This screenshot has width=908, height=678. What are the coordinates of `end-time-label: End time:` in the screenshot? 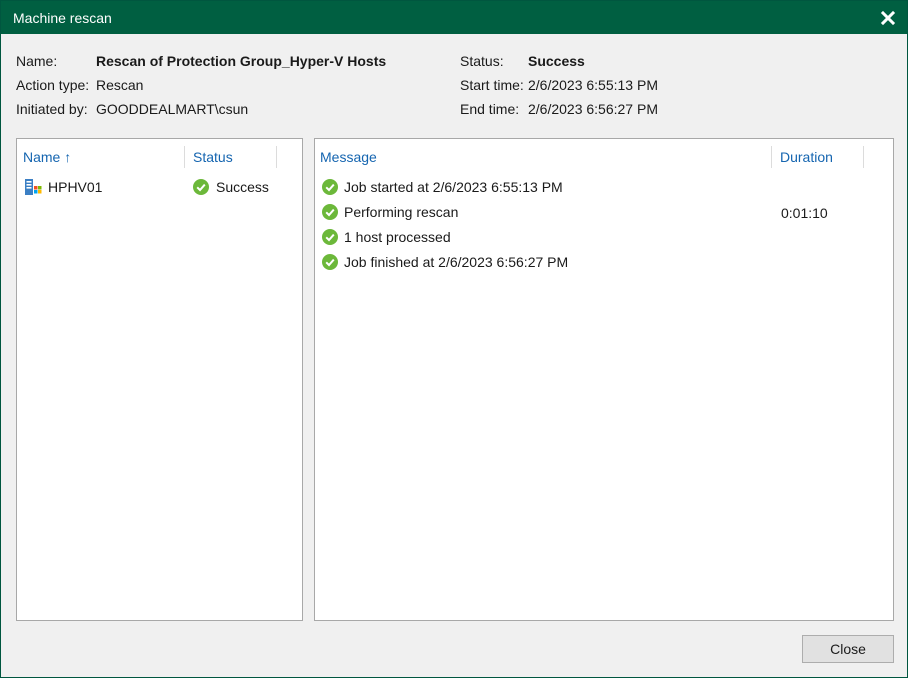 It's located at (490, 109).